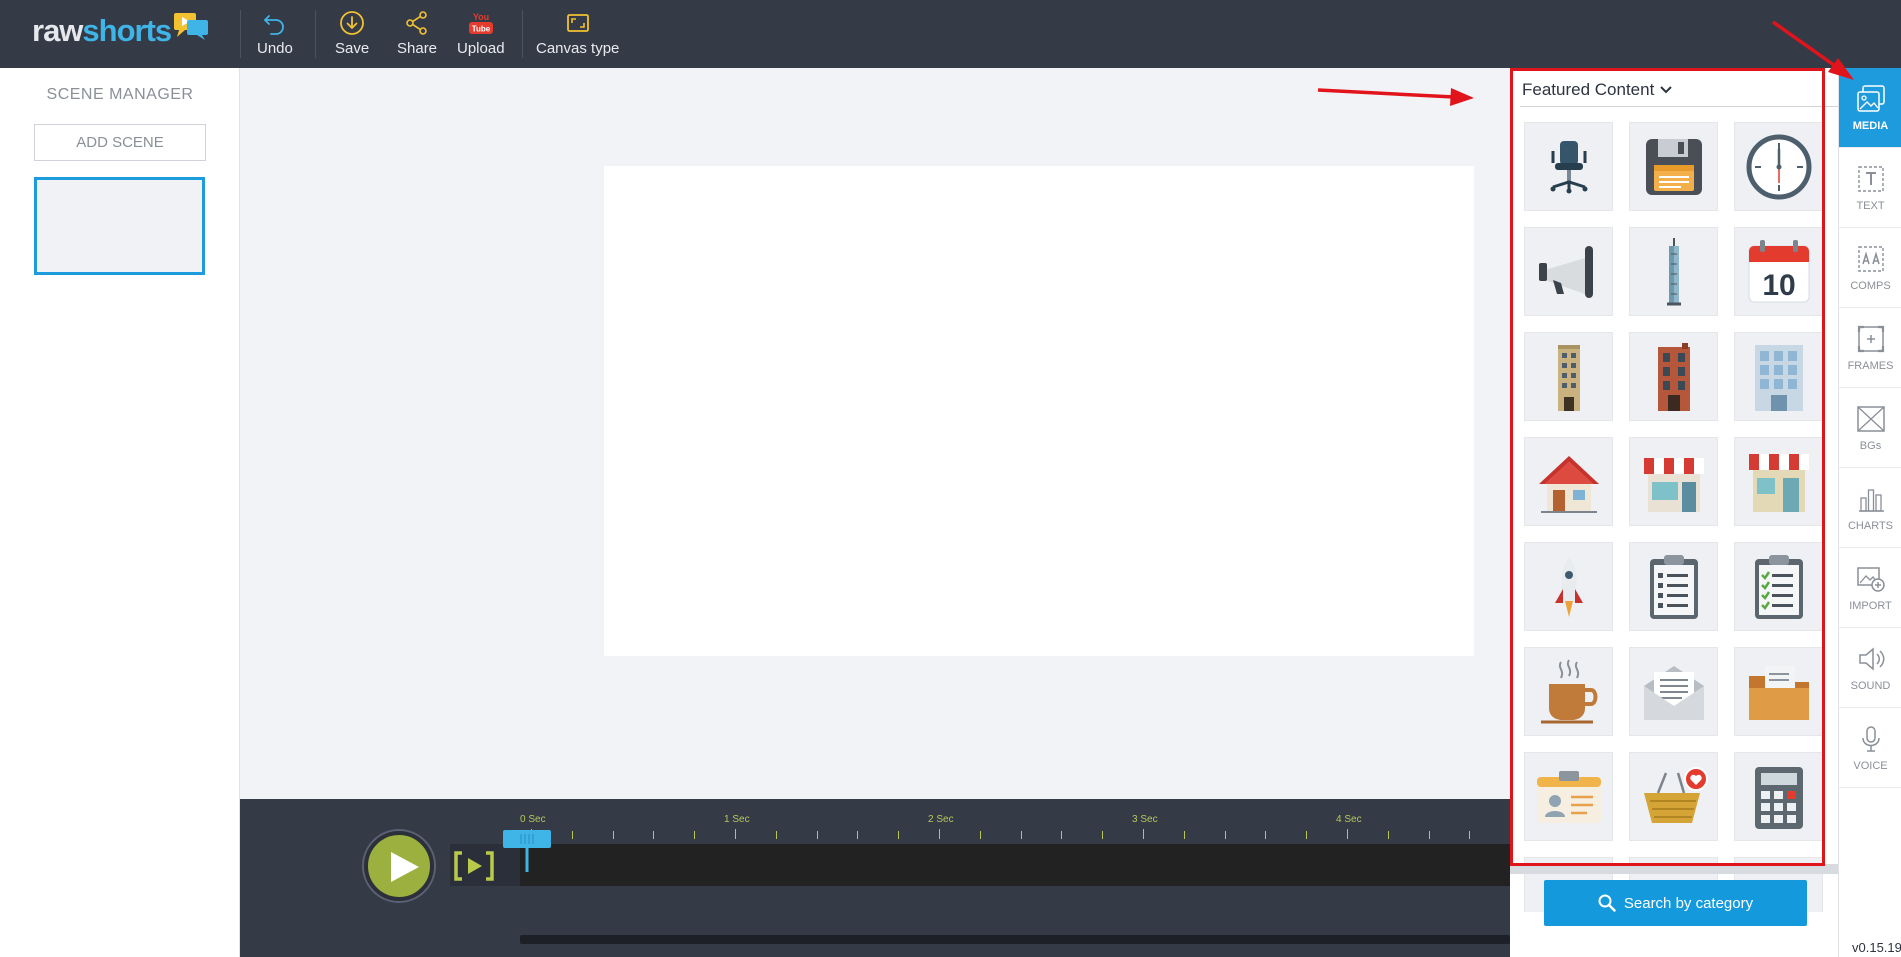  I want to click on frames-icon, so click(1870, 338).